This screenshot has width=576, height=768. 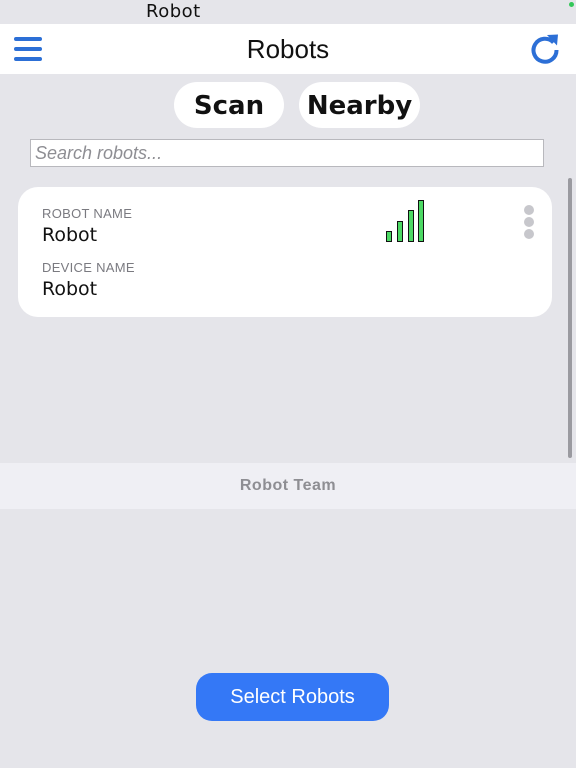 What do you see at coordinates (405, 221) in the screenshot?
I see `signal-strength-icon` at bounding box center [405, 221].